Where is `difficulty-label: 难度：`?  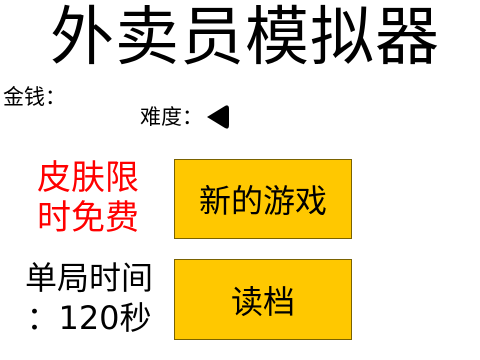
difficulty-label: 难度： is located at coordinates (171, 117).